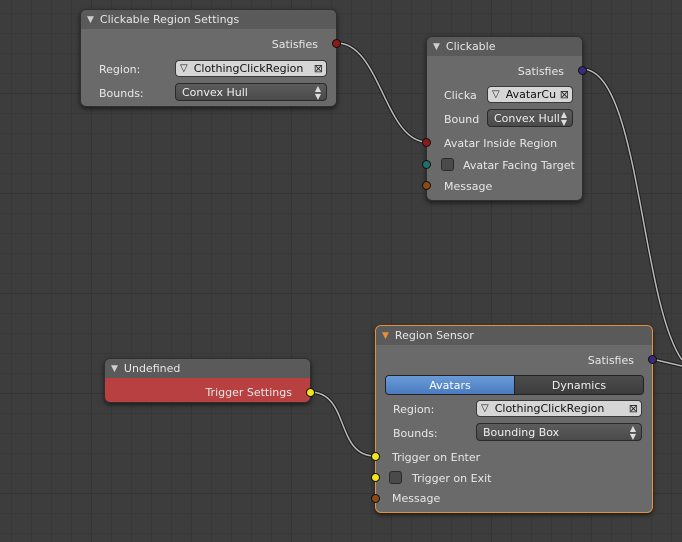  I want to click on clicka-label: Clicka, so click(460, 95).